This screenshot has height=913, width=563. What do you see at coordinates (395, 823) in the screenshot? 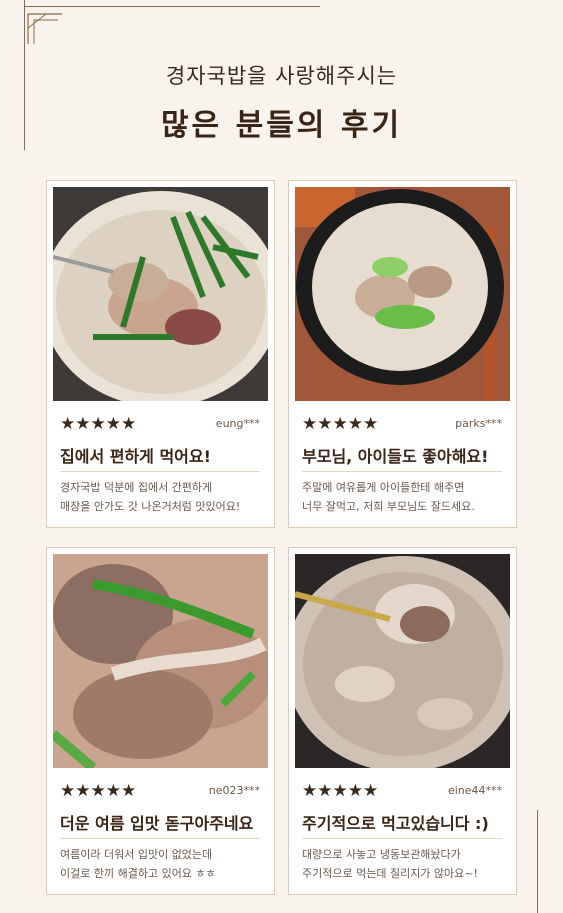
I see `review-headline: 주기적으로 먹고있습니다 :)` at bounding box center [395, 823].